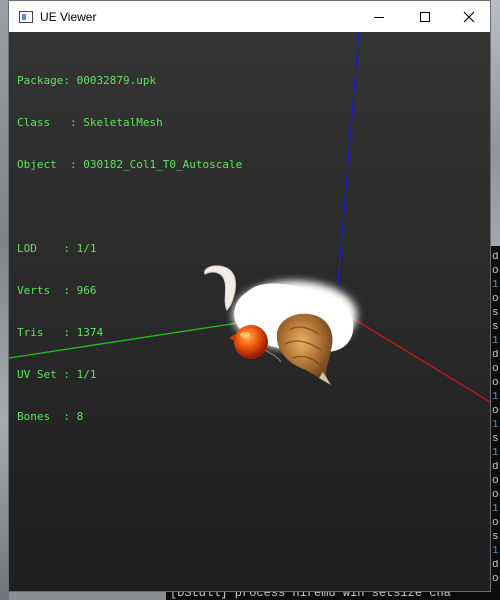  I want to click on minimize-button, so click(379, 16).